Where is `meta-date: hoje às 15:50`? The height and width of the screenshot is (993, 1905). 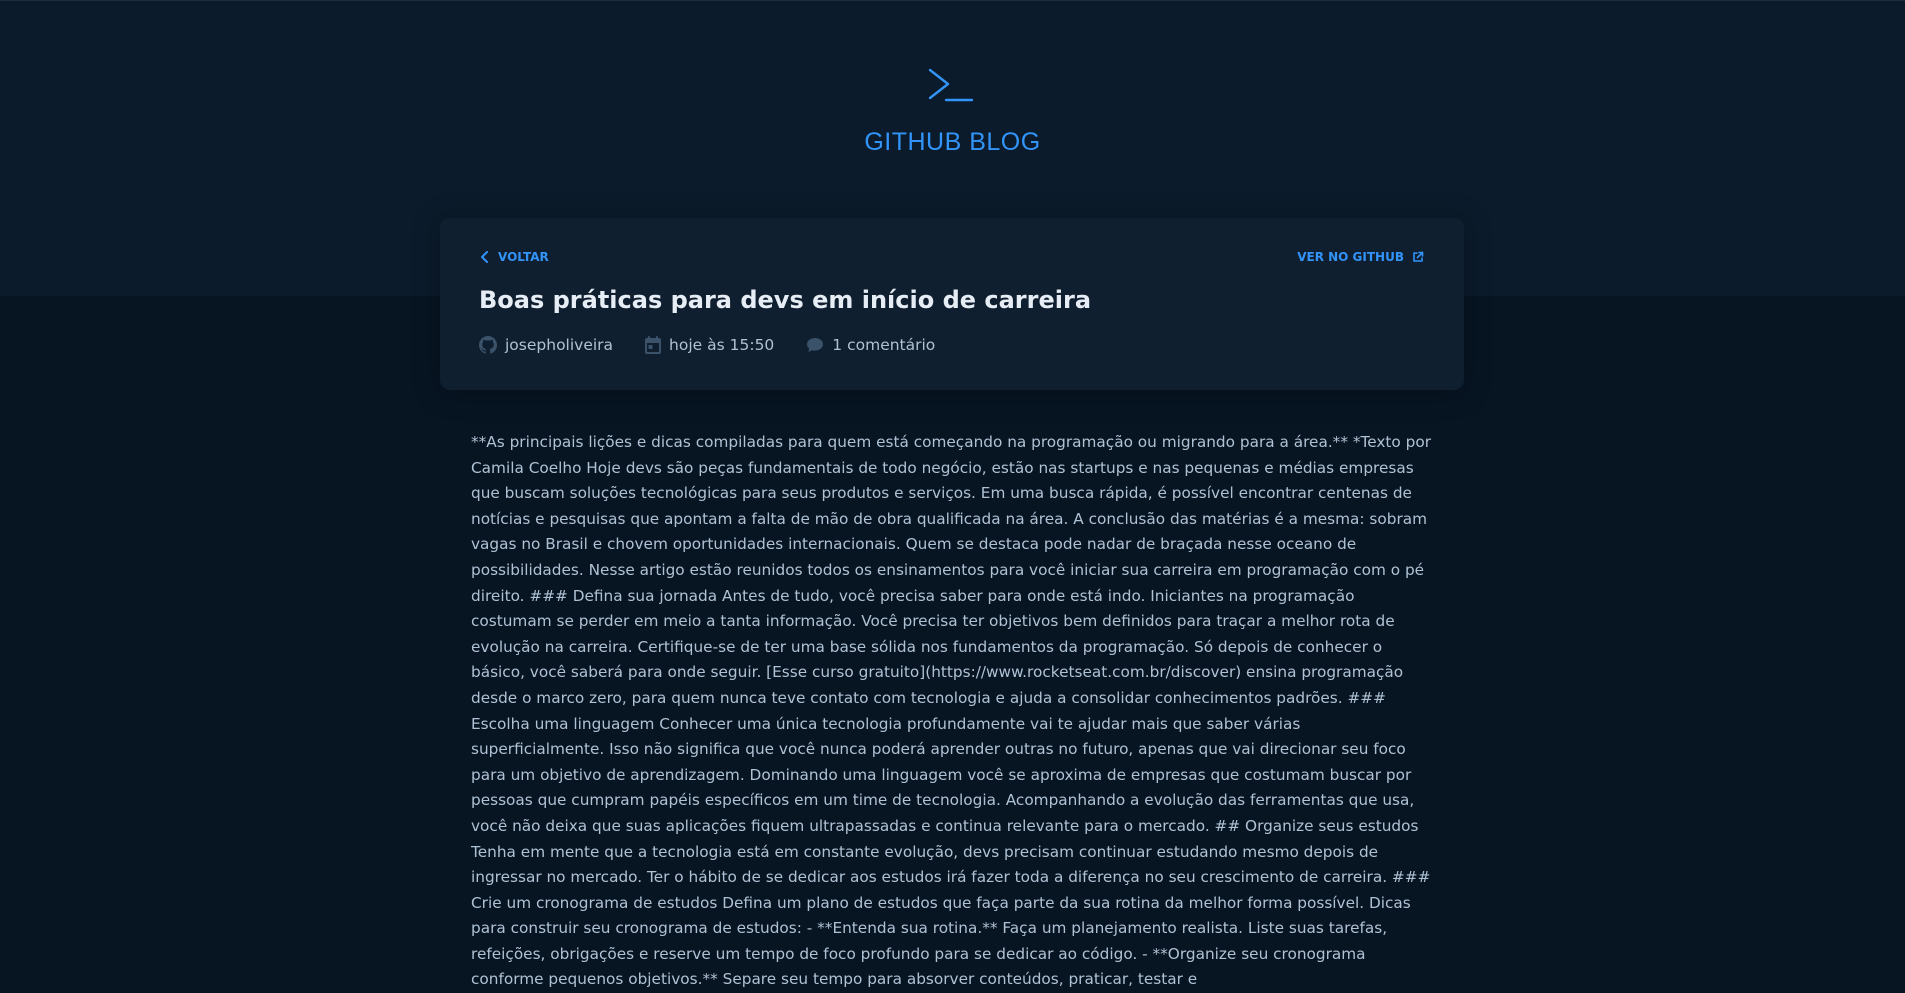 meta-date: hoje às 15:50 is located at coordinates (709, 345).